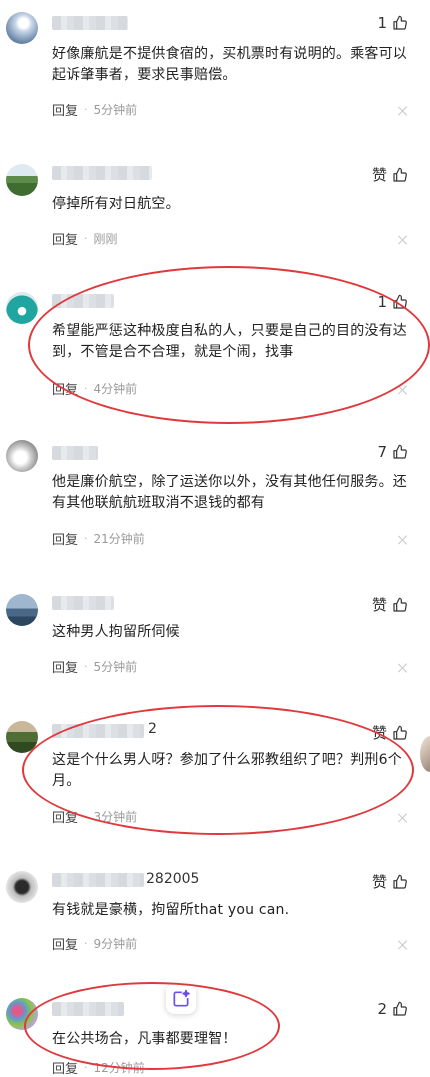 This screenshot has height=1077, width=430. What do you see at coordinates (116, 632) in the screenshot?
I see `comment-text: 这种男人拘留所伺候` at bounding box center [116, 632].